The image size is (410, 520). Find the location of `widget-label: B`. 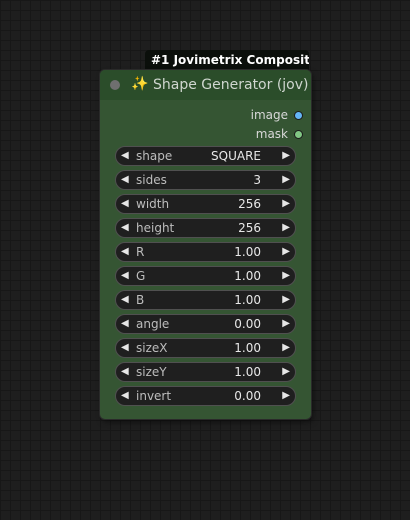

widget-label: B is located at coordinates (140, 300).